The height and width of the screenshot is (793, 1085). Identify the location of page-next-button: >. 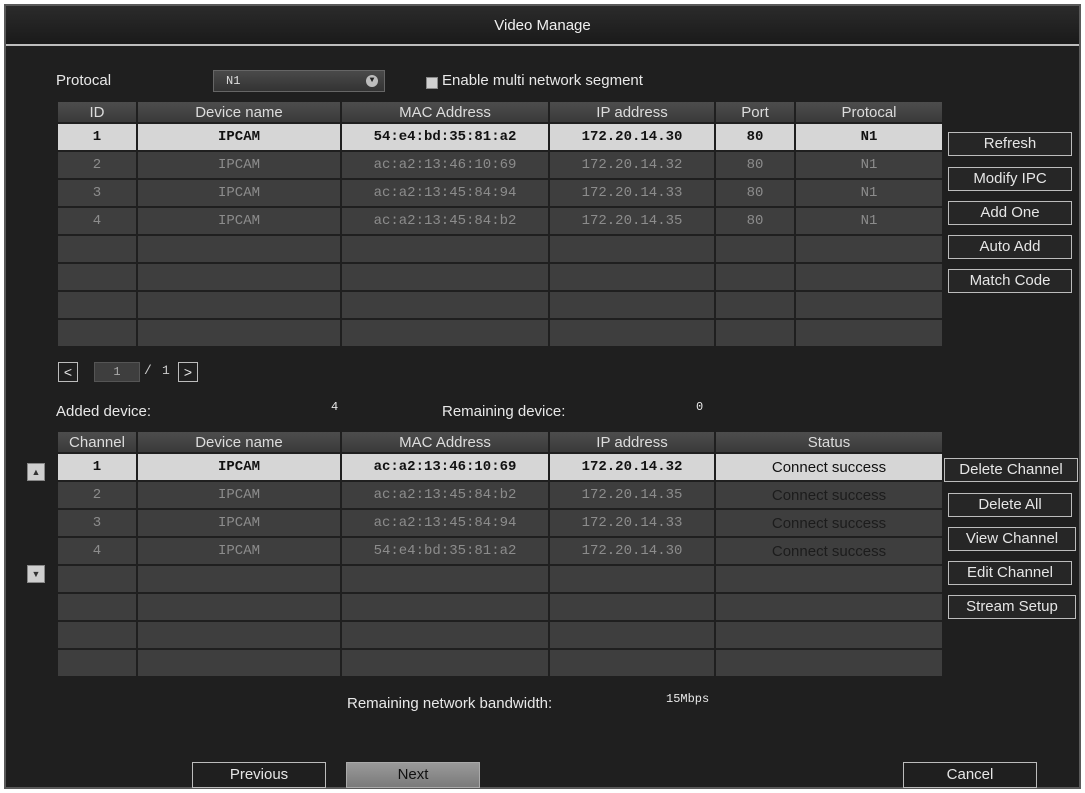
(188, 372).